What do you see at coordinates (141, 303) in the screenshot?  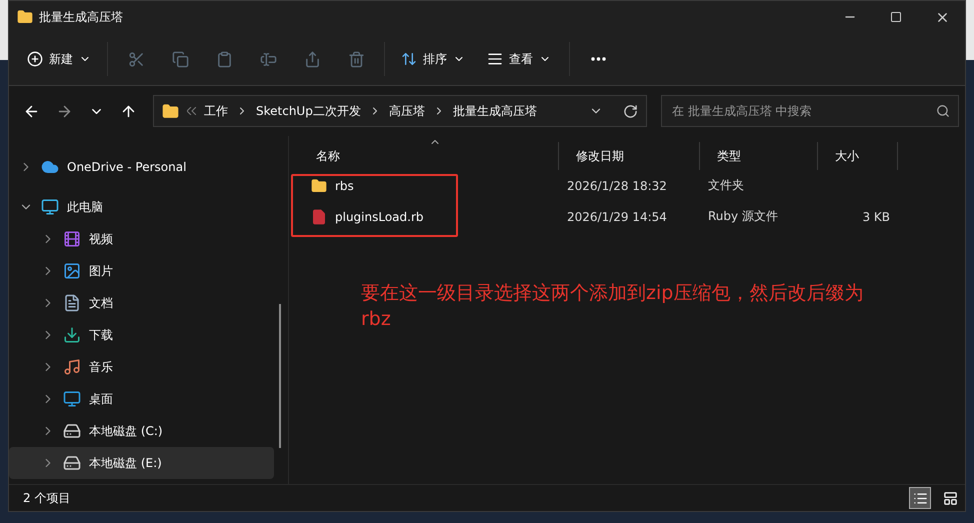 I see `sidebar-item: 文档` at bounding box center [141, 303].